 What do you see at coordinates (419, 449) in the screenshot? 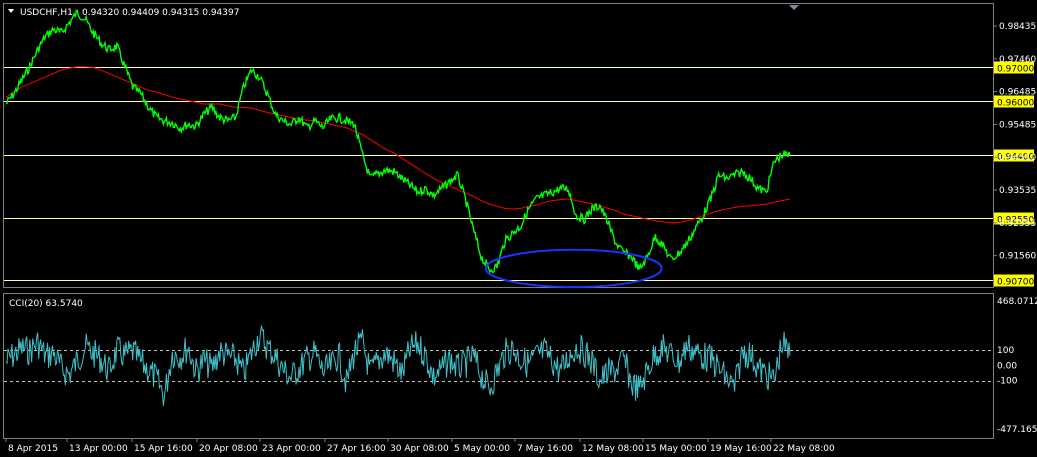
I see `time-tick-label: 30 Apr 08:00` at bounding box center [419, 449].